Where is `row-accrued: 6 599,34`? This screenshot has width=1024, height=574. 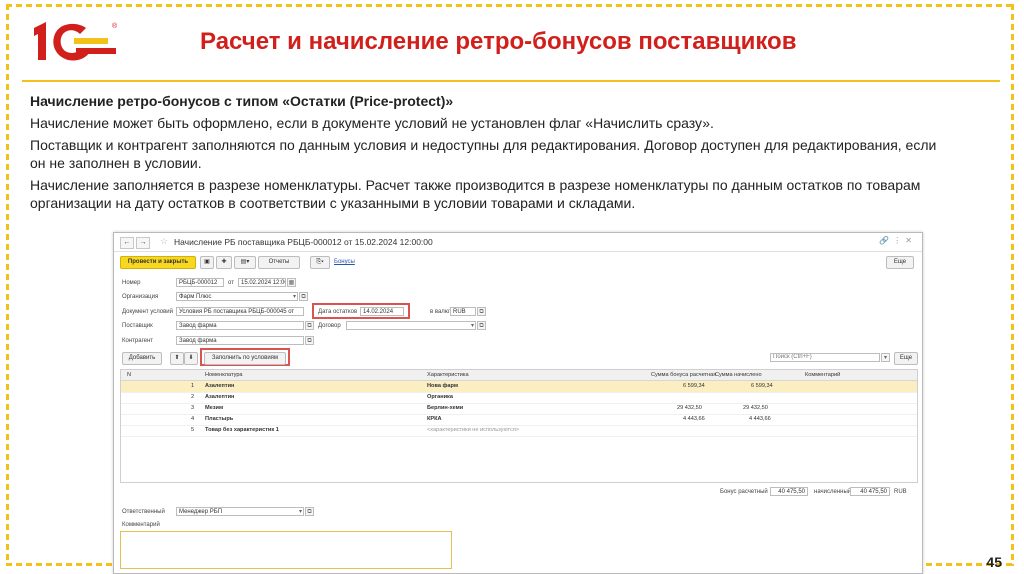
row-accrued: 6 599,34 is located at coordinates (762, 386).